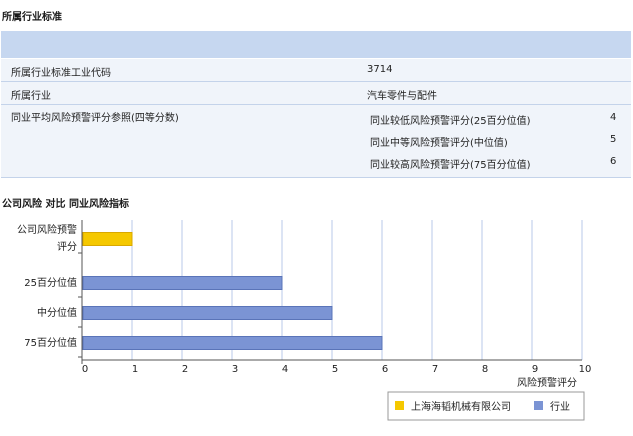 This screenshot has width=633, height=436. What do you see at coordinates (47, 229) in the screenshot?
I see `category-label: 公司风险预警` at bounding box center [47, 229].